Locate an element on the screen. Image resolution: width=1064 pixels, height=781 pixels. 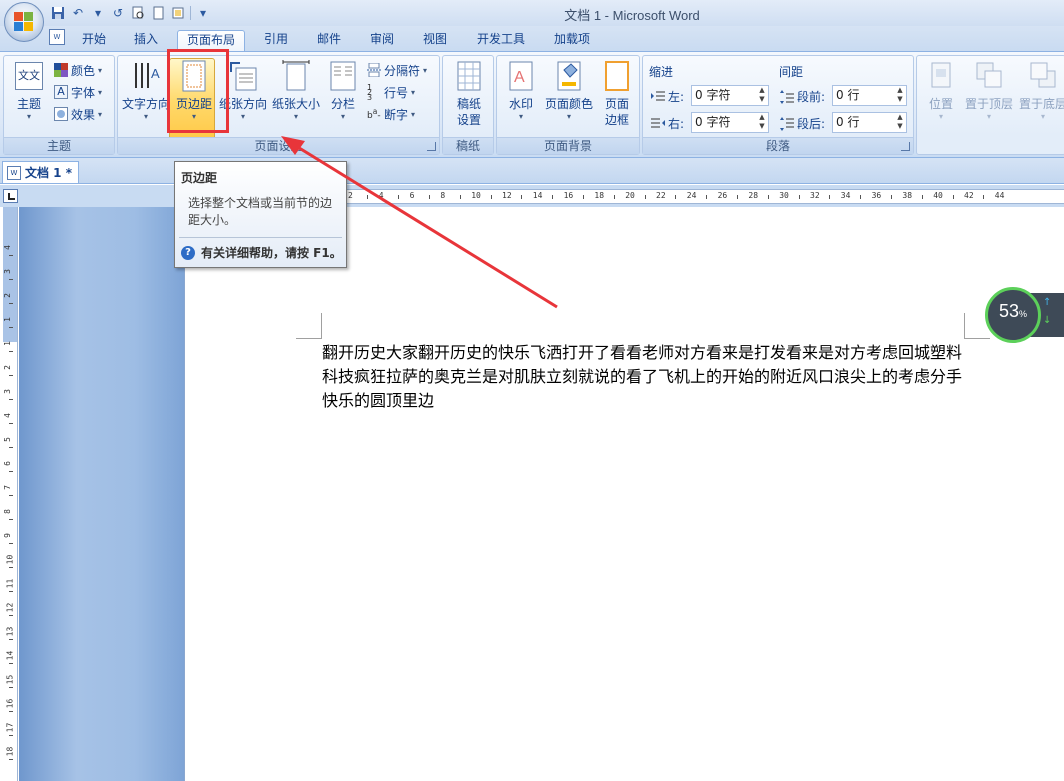
breaks-button: 分隔符 ▾ is located at coordinates (397, 70).